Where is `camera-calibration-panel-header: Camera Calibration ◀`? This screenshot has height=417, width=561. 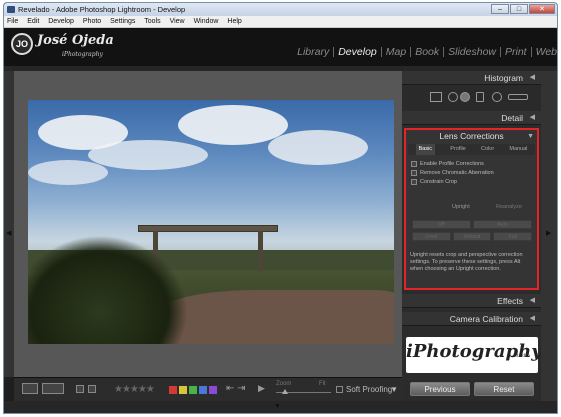 camera-calibration-panel-header: Camera Calibration ◀ is located at coordinates (471, 319).